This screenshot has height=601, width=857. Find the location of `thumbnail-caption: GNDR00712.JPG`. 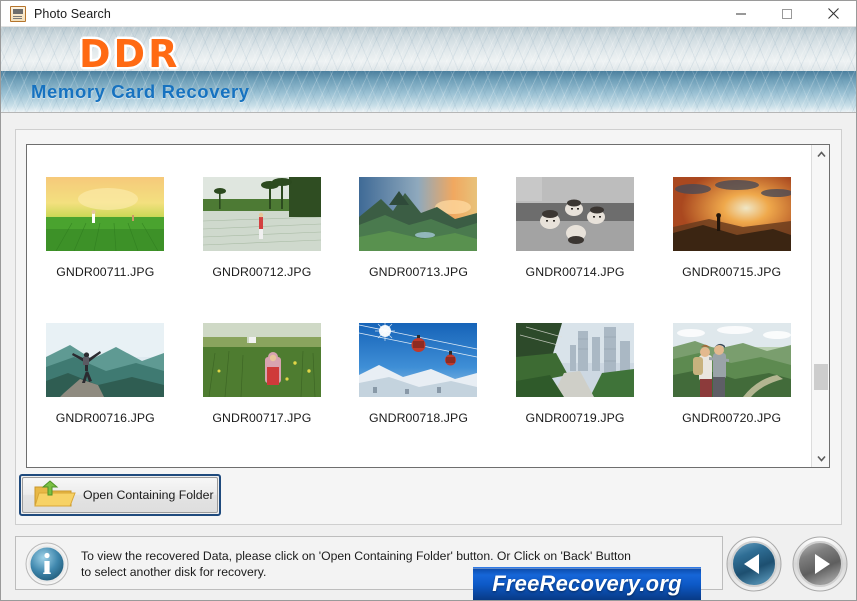

thumbnail-caption: GNDR00712.JPG is located at coordinates (262, 272).